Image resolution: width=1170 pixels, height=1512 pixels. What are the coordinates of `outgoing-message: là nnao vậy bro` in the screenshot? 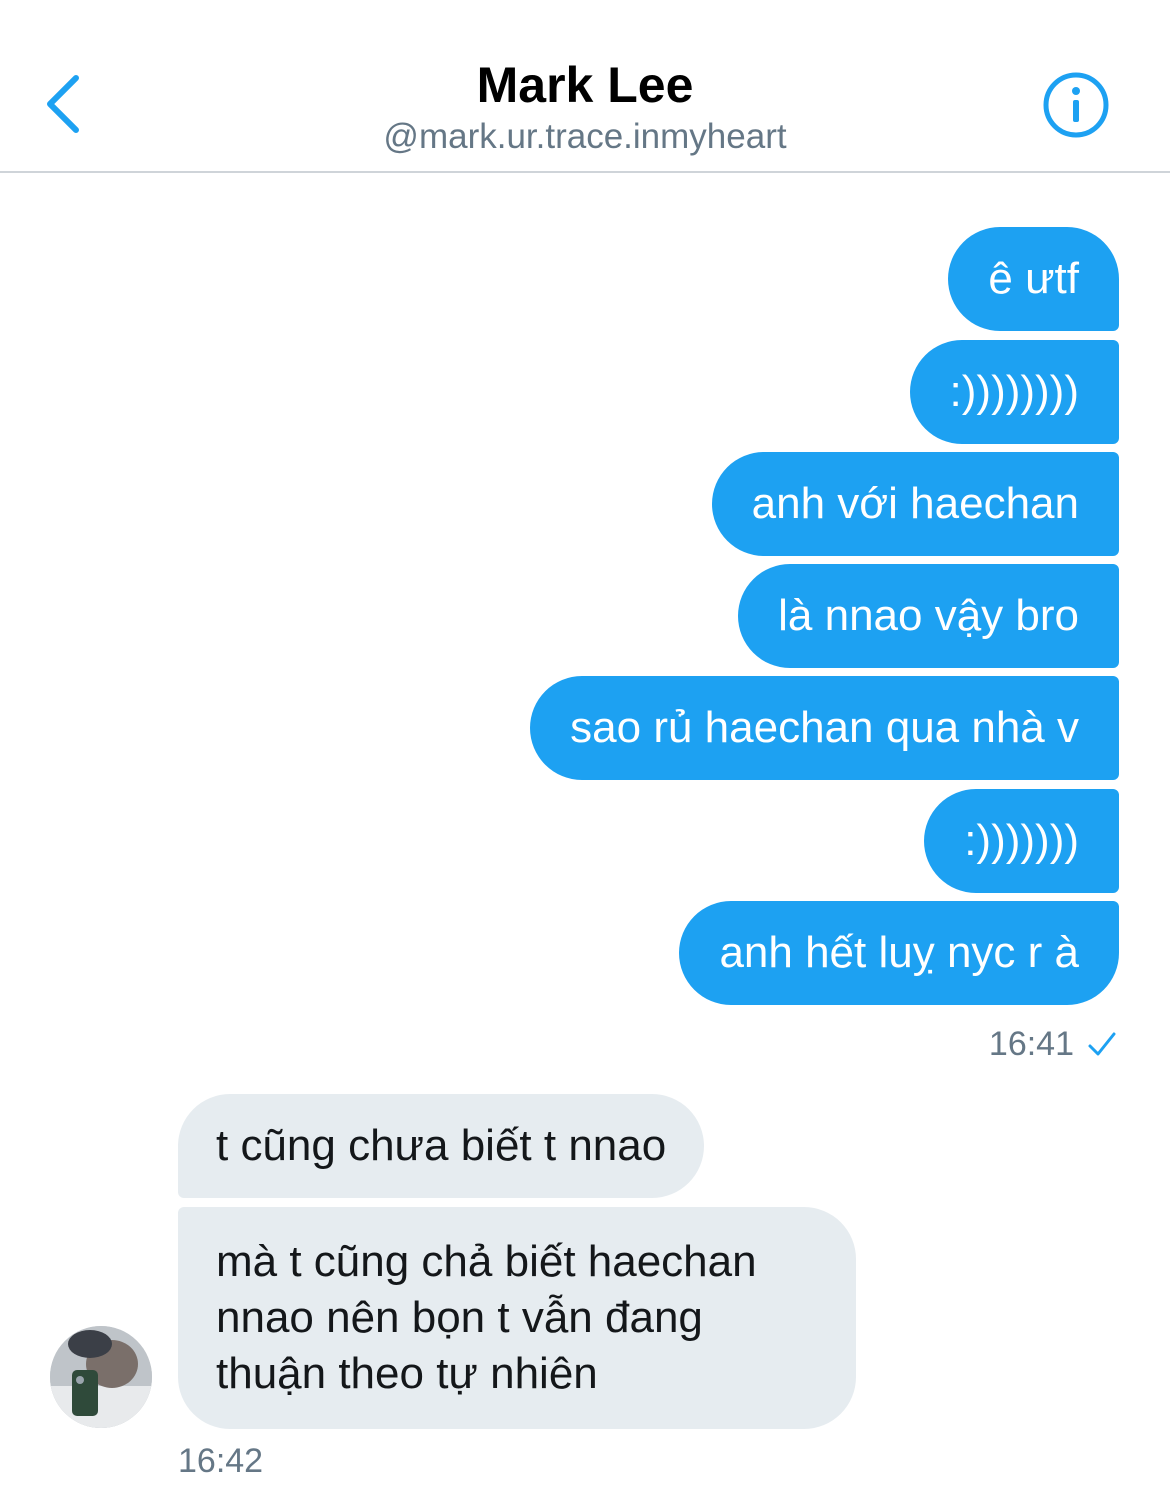 It's located at (928, 616).